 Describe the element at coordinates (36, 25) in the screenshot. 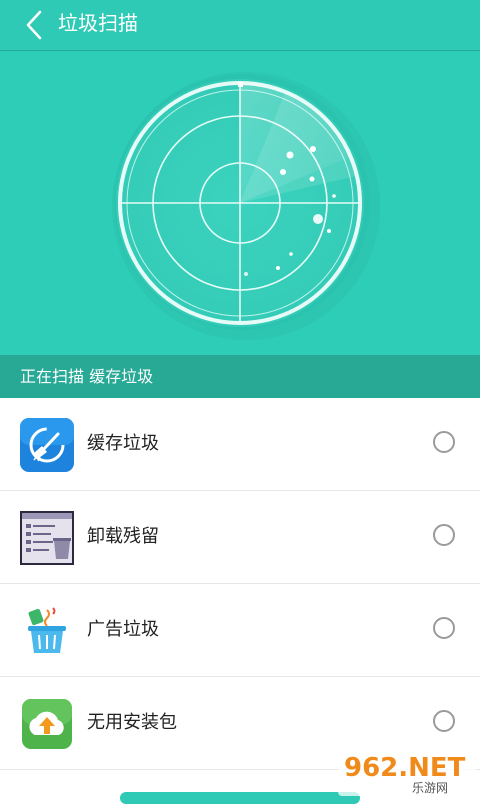

I see `back-arrow-icon` at that location.